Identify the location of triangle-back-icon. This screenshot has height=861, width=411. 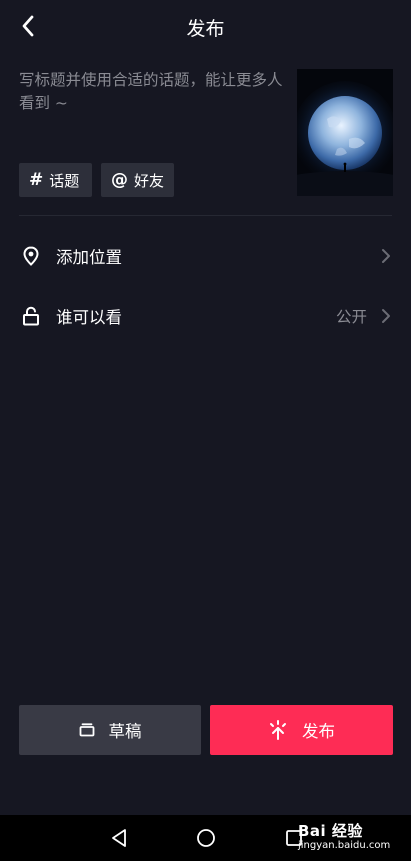
(119, 838).